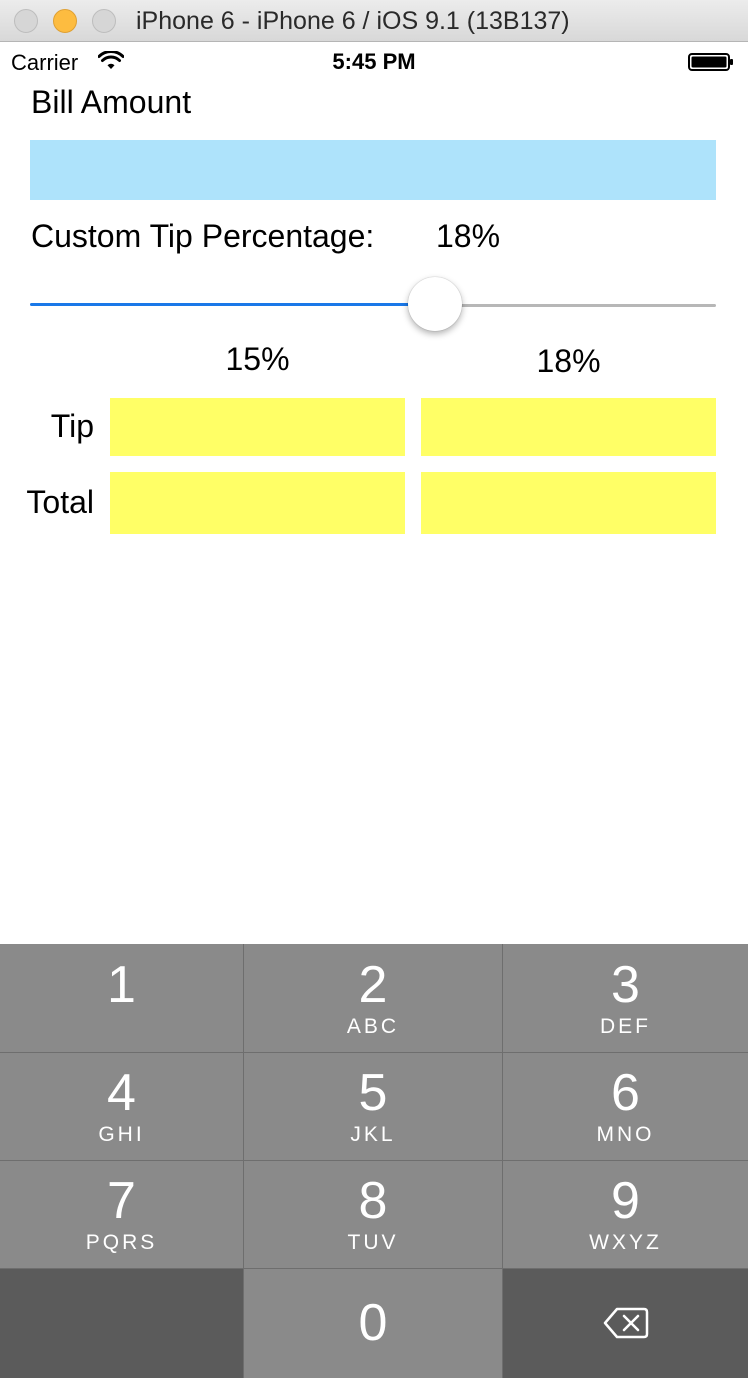  I want to click on battery-icon, so click(710, 62).